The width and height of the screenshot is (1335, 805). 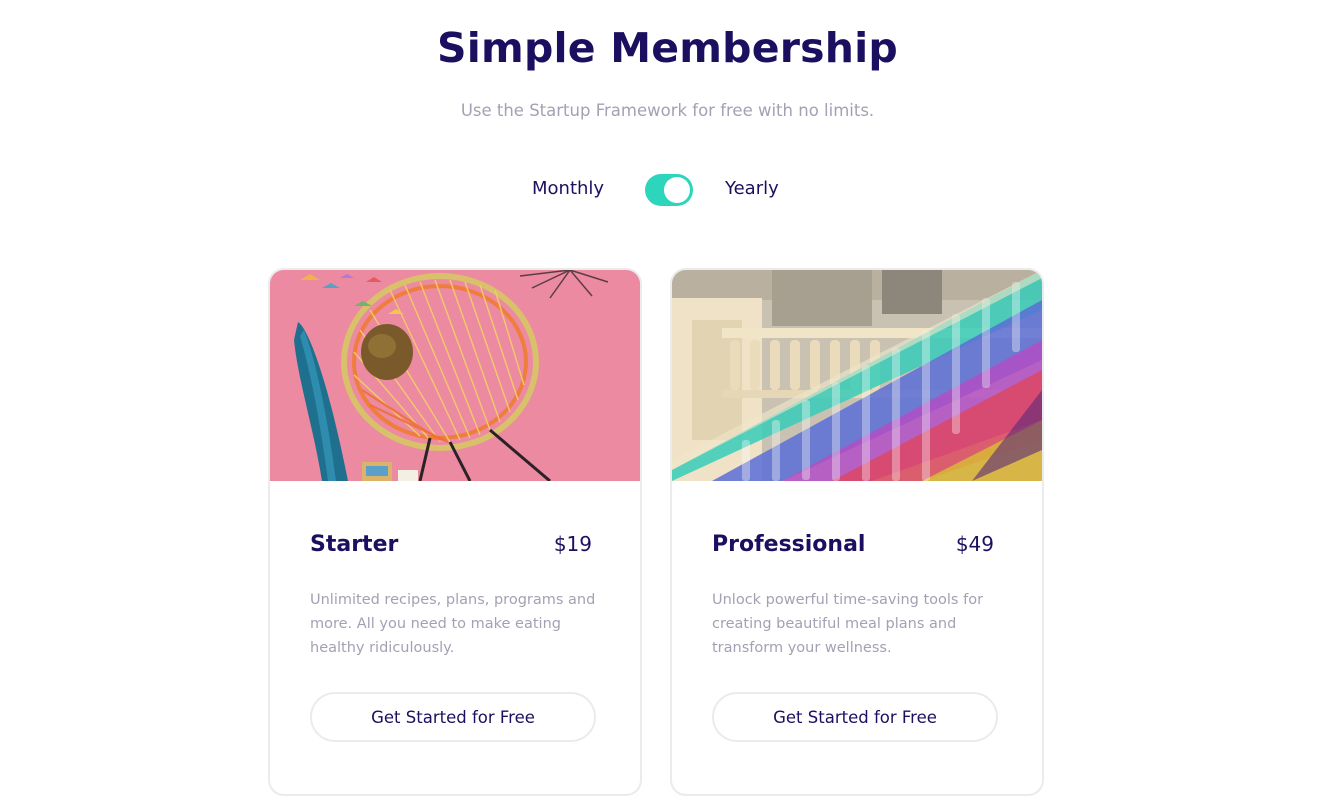 I want to click on plan-price: $19, so click(x=572, y=544).